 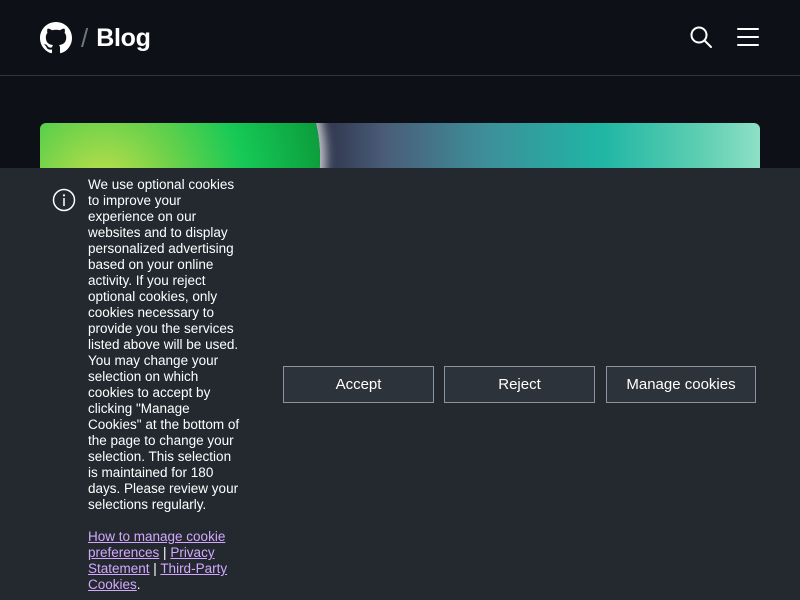 What do you see at coordinates (400, 38) in the screenshot?
I see `site-header: / Blog` at bounding box center [400, 38].